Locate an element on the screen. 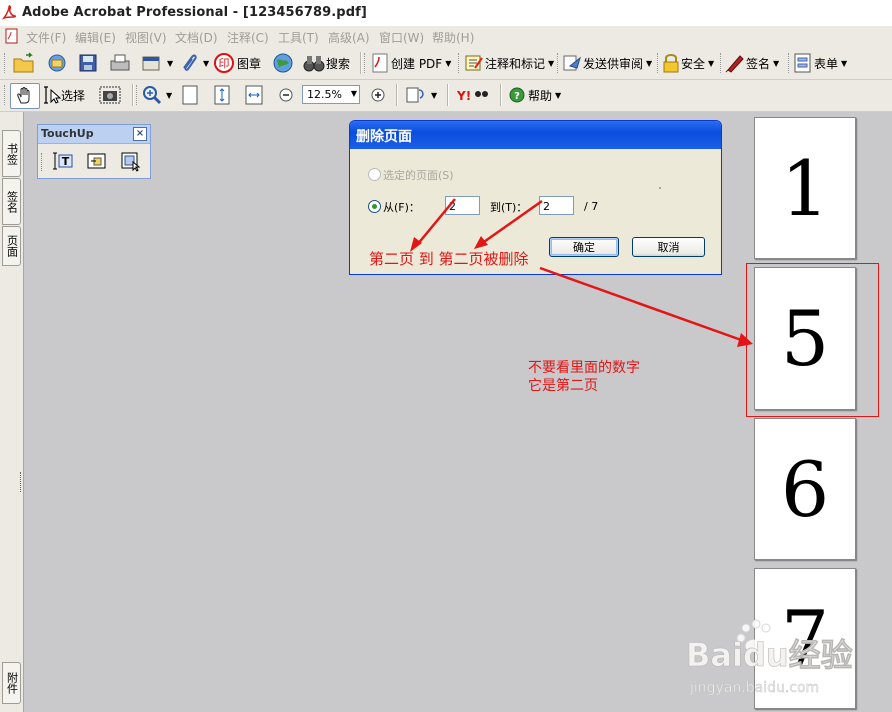 This screenshot has width=892, height=712. annotation-arrows is located at coordinates (581, 267).